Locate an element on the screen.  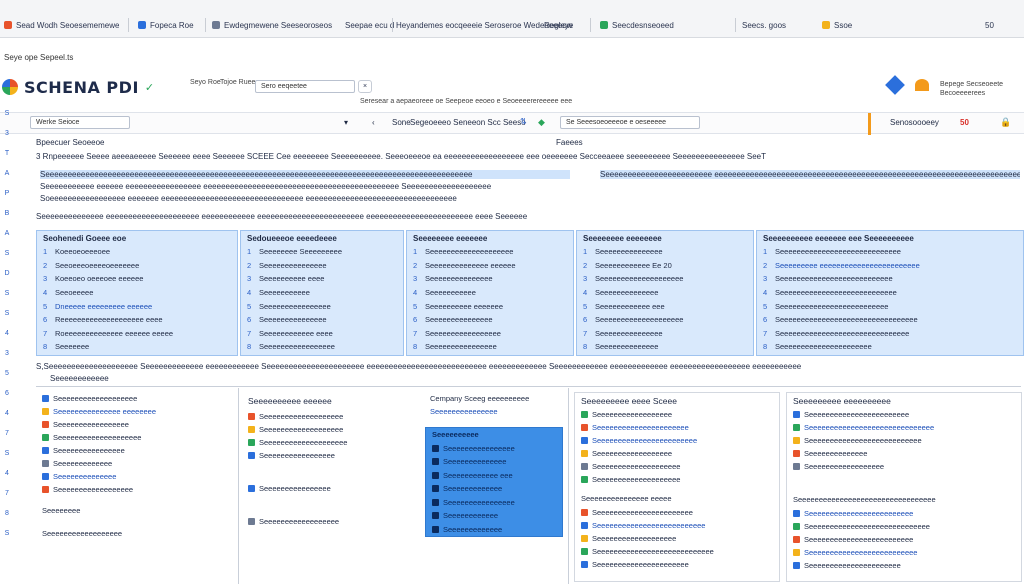
header-right-text: Bepege Secseoeete Becoeeeerees is located at coordinates (982, 89).